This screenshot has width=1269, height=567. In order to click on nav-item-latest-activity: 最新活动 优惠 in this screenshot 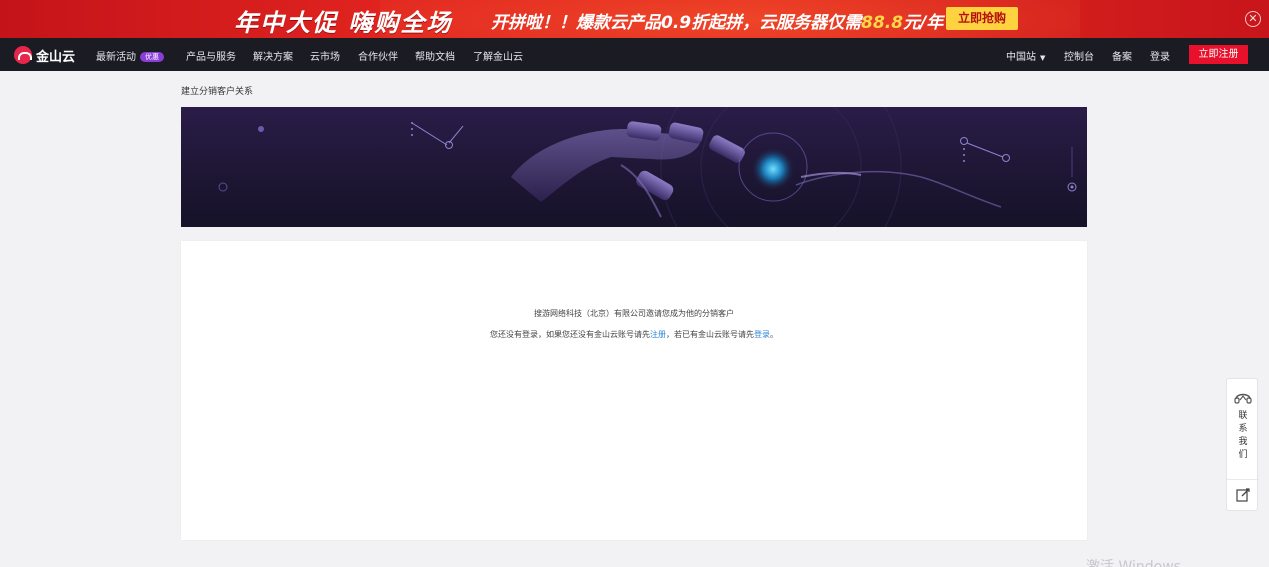, I will do `click(130, 55)`.